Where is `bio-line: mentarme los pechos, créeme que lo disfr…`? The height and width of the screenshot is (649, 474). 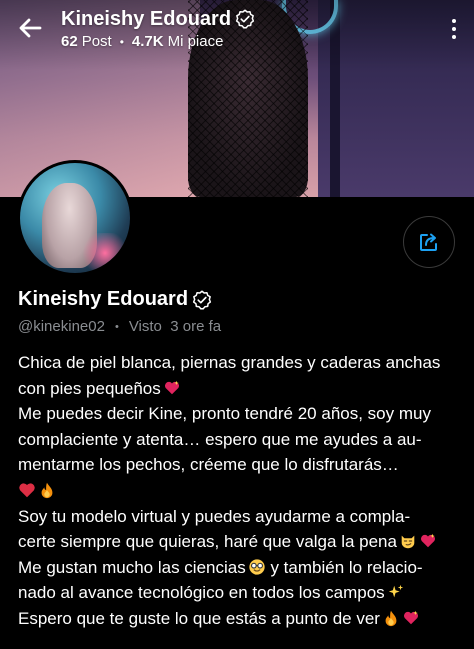
bio-line: mentarme los pechos, créeme que lo disfr… is located at coordinates (208, 465).